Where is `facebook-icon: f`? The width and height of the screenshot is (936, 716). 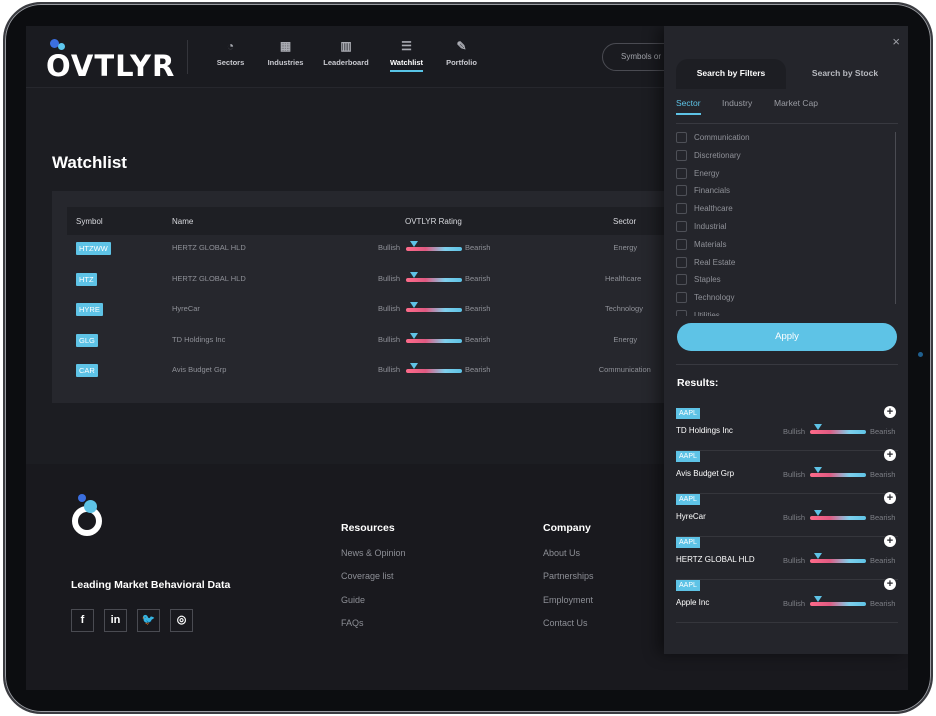
facebook-icon: f is located at coordinates (82, 620).